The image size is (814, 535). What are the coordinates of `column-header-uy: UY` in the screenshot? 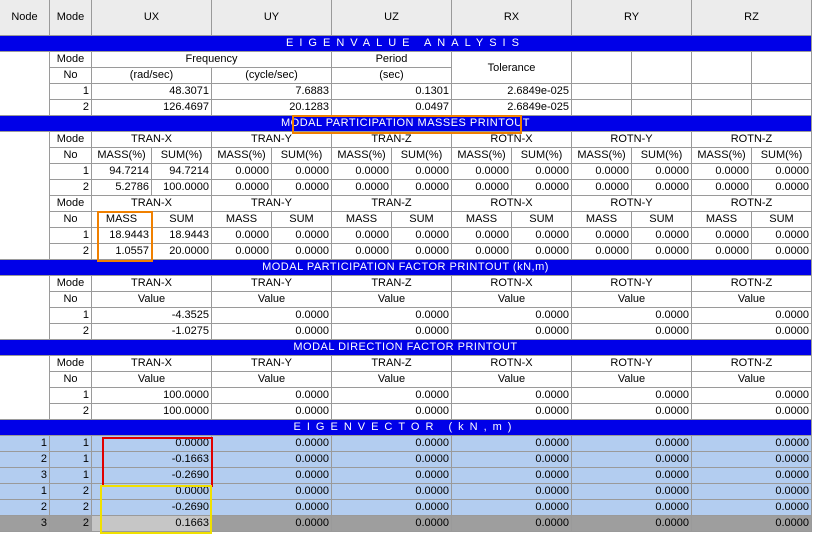 It's located at (272, 18).